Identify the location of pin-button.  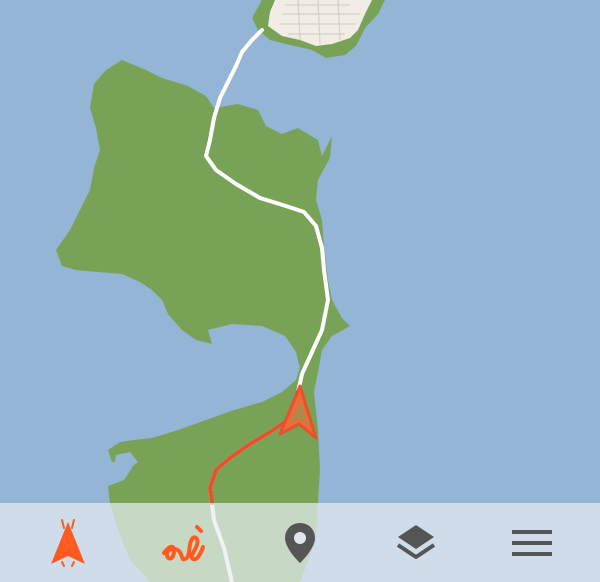
(300, 542).